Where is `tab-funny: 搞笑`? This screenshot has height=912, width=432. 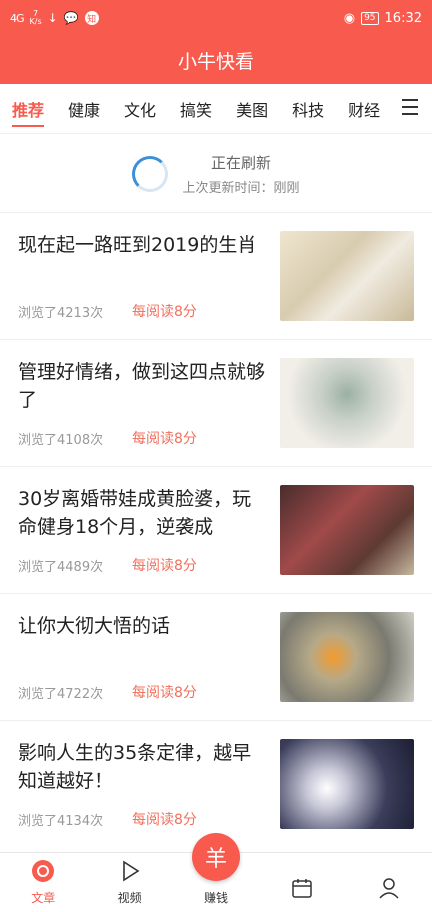
tab-funny: 搞笑 is located at coordinates (196, 109).